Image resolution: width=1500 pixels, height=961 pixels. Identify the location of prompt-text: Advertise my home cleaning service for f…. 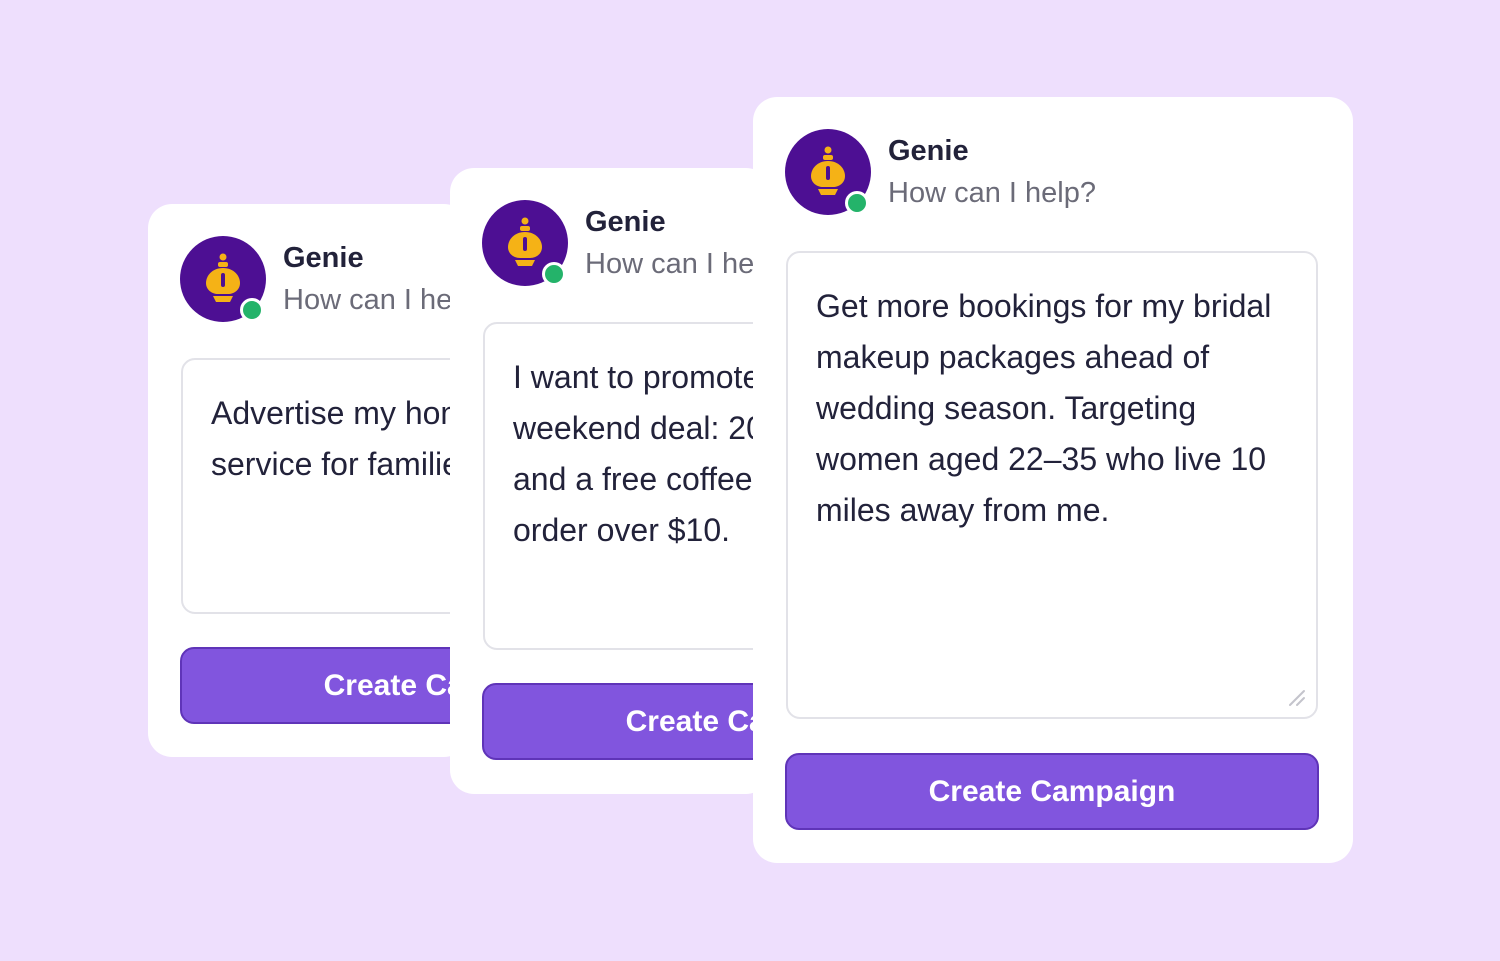
(339, 438).